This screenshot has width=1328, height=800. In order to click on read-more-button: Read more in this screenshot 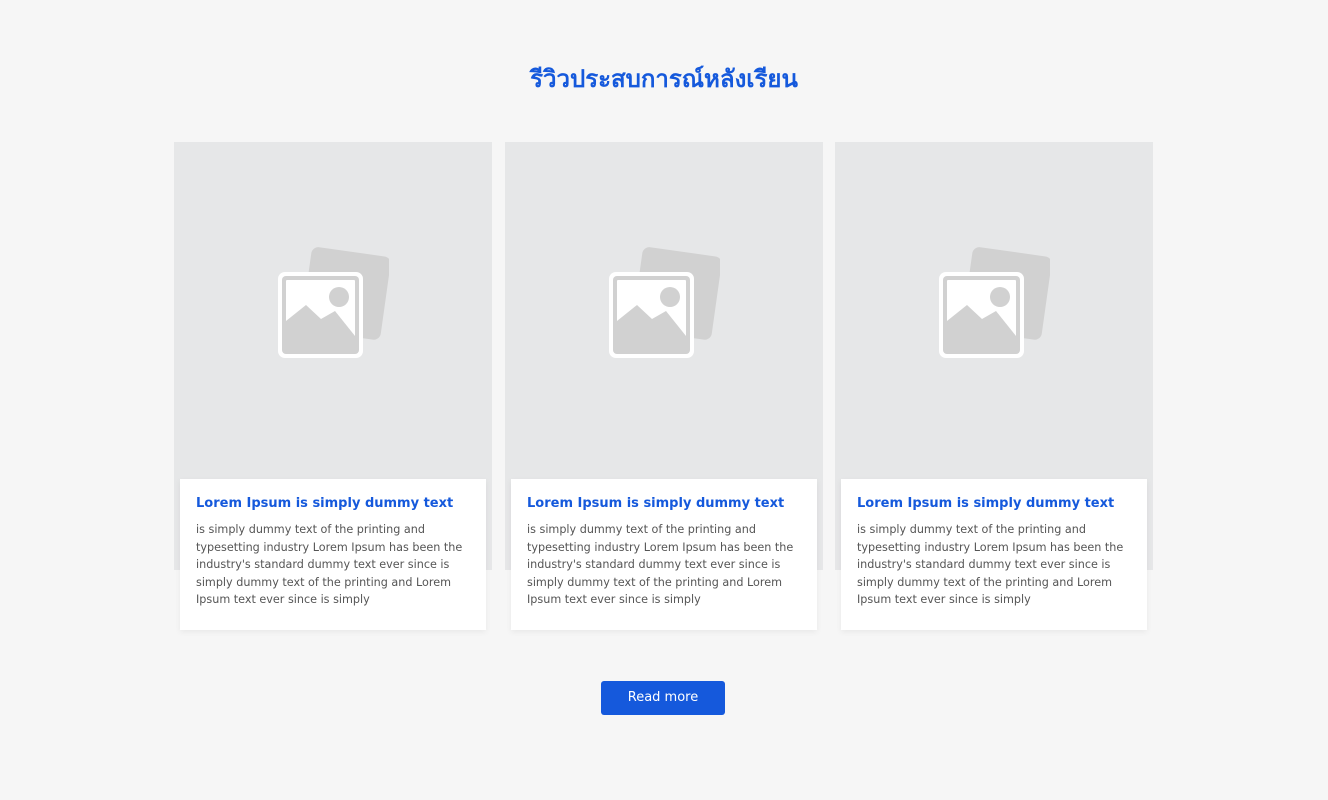, I will do `click(663, 698)`.